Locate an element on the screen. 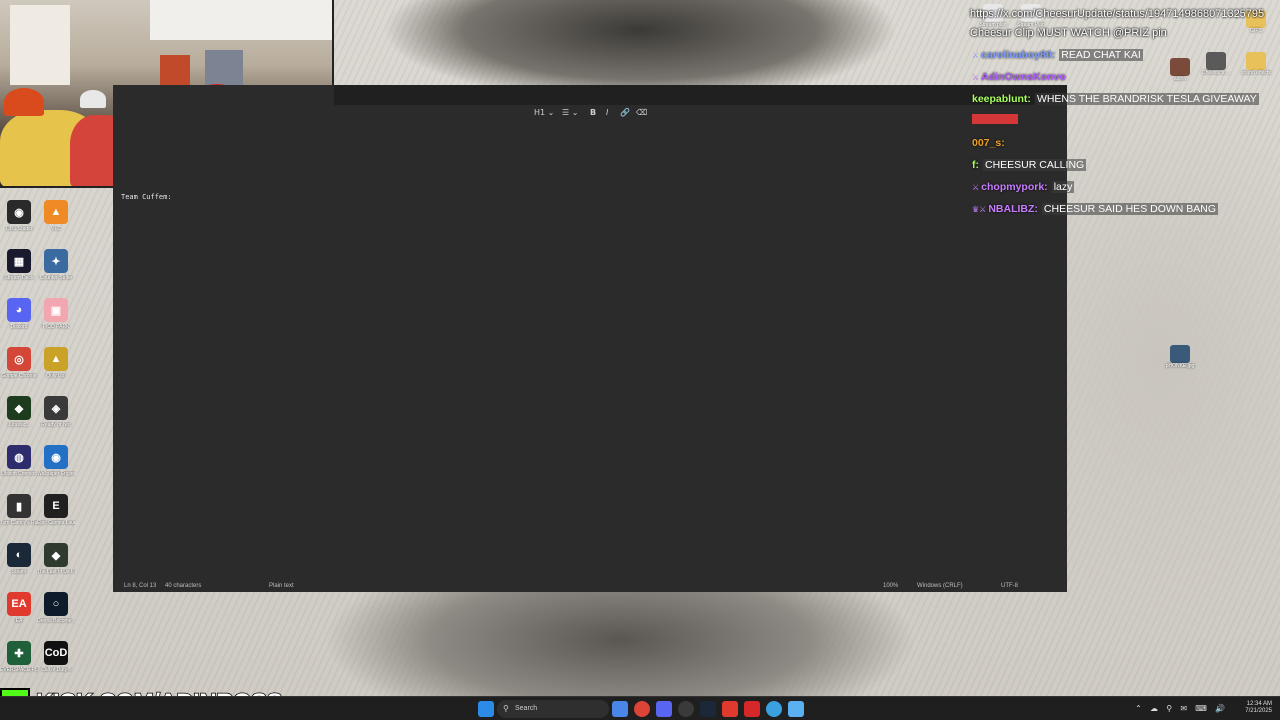 This screenshot has width=1280, height=720. r6-icon: ▮ is located at coordinates (19, 506).